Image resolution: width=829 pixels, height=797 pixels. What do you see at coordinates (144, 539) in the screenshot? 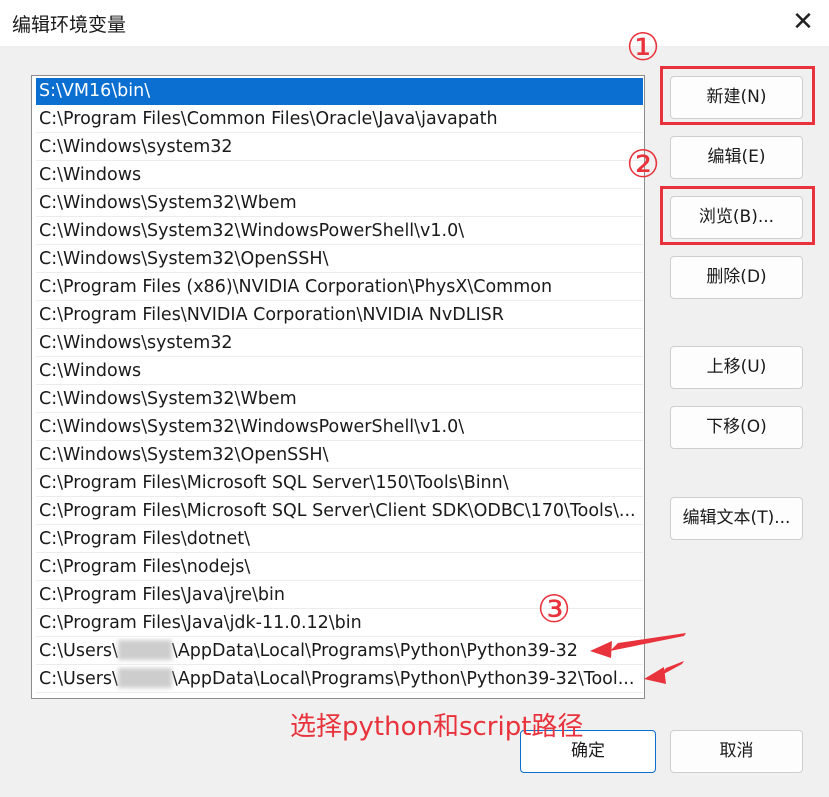
I see `list-item-label: C:\Program Files\dotnet\` at bounding box center [144, 539].